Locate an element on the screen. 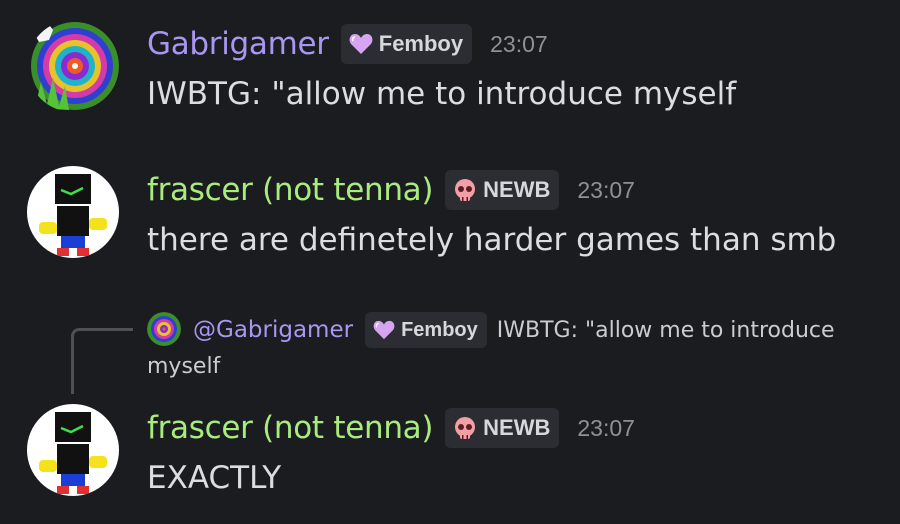  message-text: EXACTLY is located at coordinates (214, 478).